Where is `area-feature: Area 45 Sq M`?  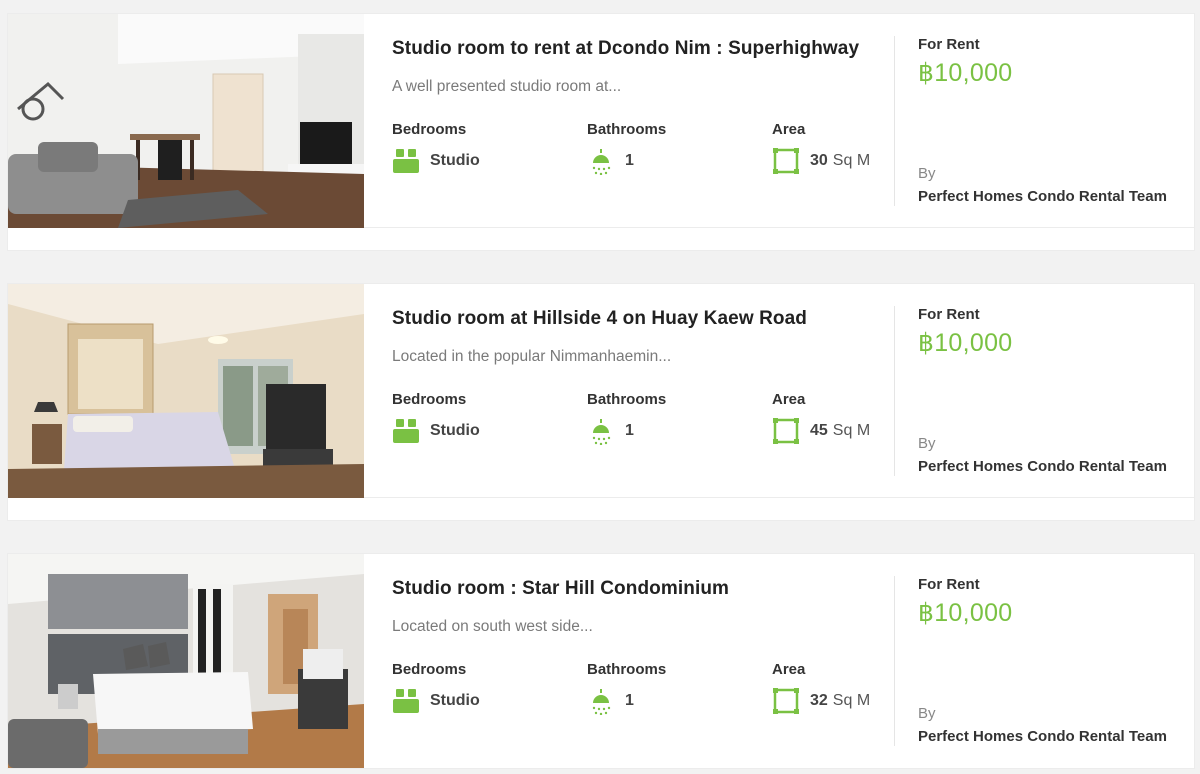
area-feature: Area 45 Sq M is located at coordinates (821, 417).